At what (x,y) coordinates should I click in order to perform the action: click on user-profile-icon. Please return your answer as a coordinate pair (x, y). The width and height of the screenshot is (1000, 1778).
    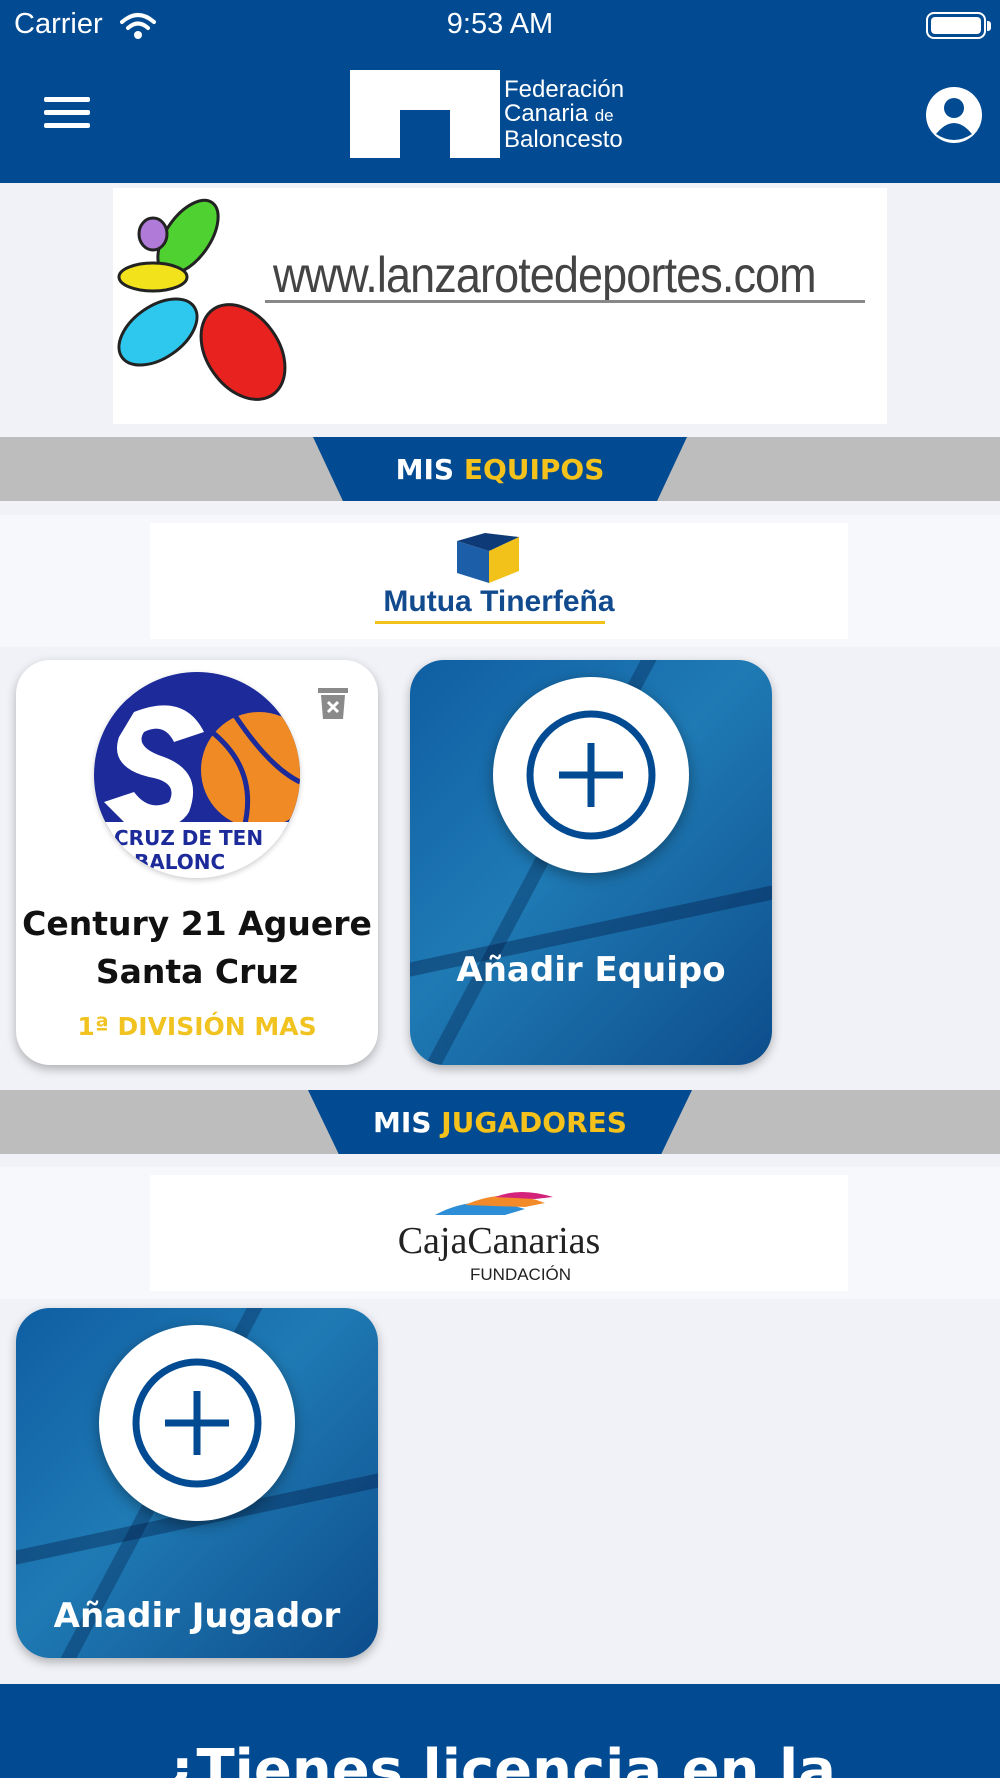
    Looking at the image, I should click on (954, 115).